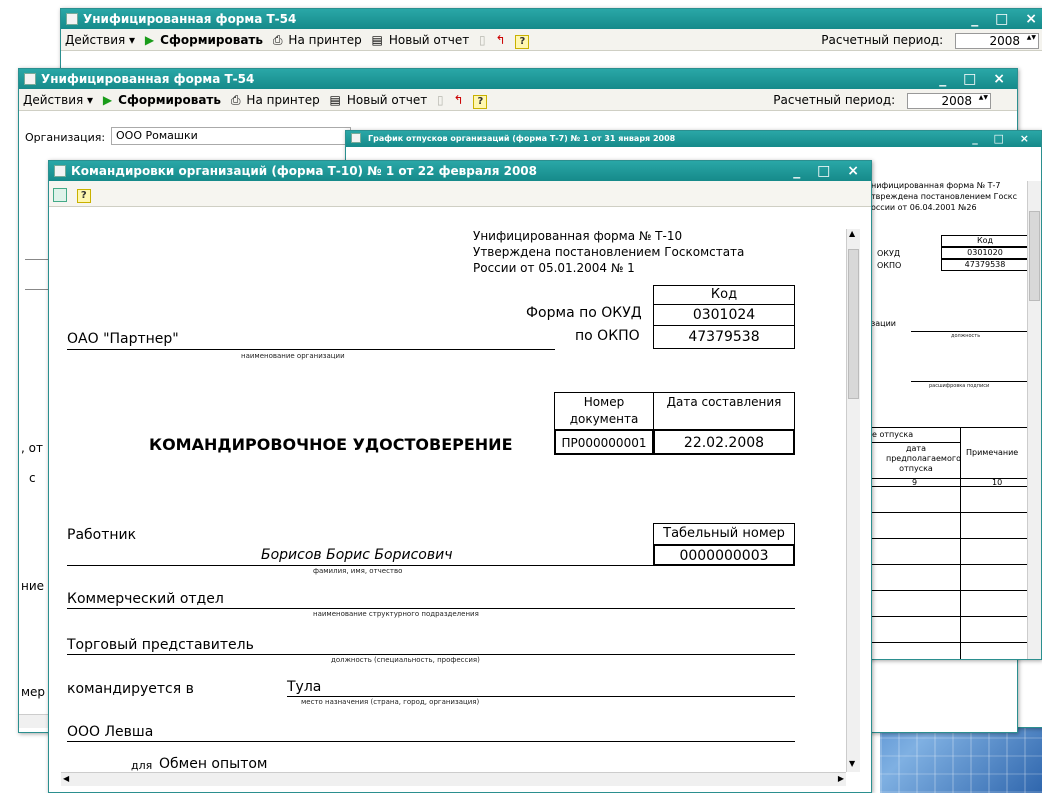  What do you see at coordinates (110, 732) in the screenshot?
I see `organization: ООО Левша` at bounding box center [110, 732].